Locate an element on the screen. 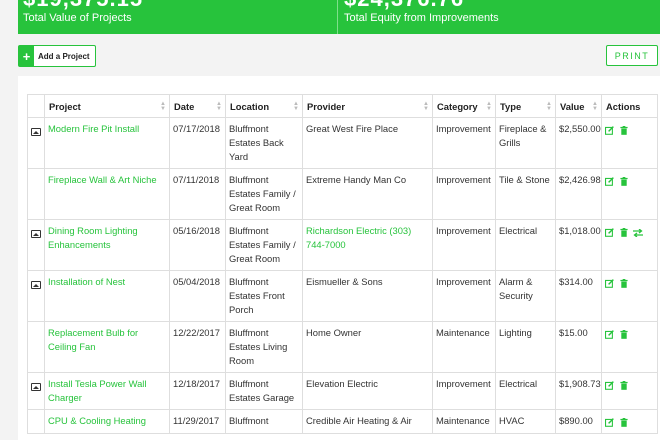  plus-icon: + is located at coordinates (26, 56).